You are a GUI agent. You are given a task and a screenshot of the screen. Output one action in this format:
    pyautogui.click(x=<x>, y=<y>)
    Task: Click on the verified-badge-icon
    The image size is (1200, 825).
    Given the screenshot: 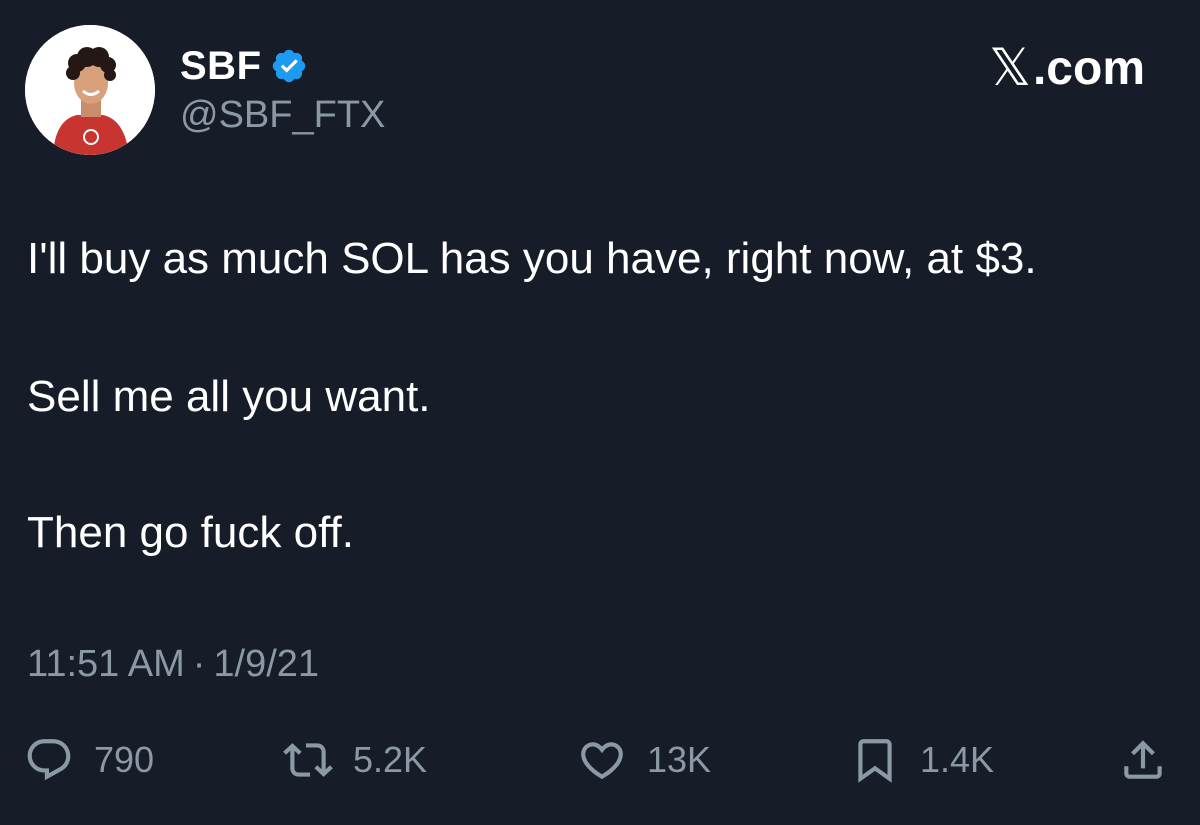 What is the action you would take?
    pyautogui.click(x=289, y=66)
    